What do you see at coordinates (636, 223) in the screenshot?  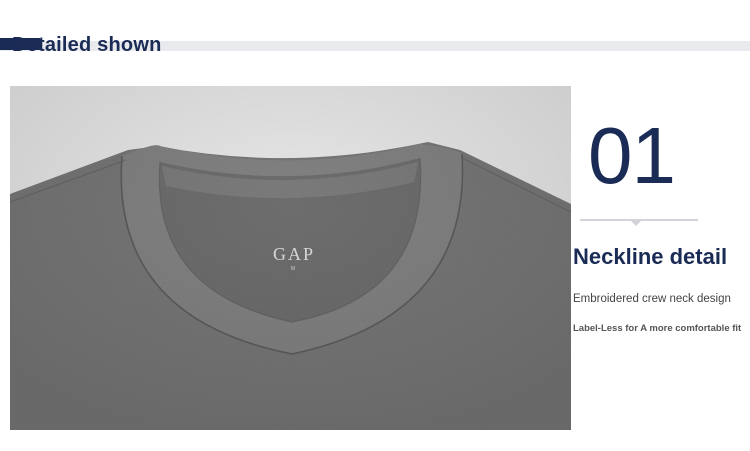 I see `divider-notch` at bounding box center [636, 223].